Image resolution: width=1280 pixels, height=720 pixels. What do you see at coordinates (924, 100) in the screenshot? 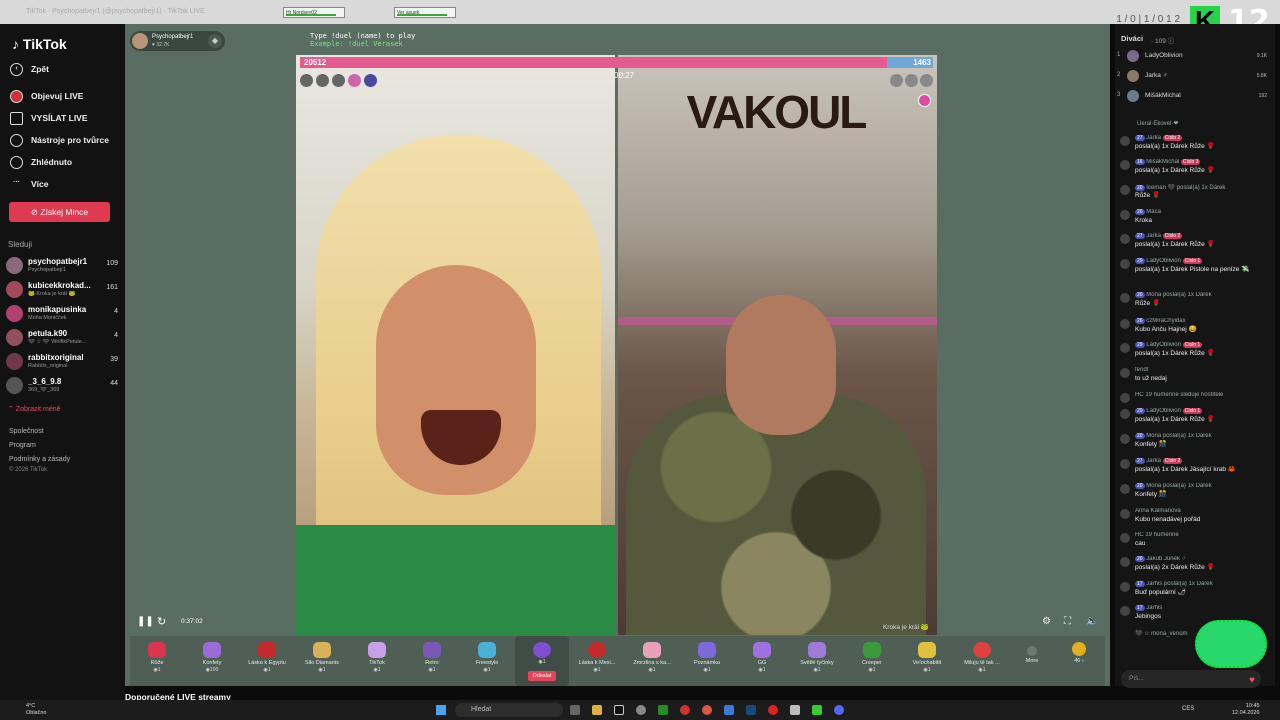
I see `mute-indicator-icon` at bounding box center [924, 100].